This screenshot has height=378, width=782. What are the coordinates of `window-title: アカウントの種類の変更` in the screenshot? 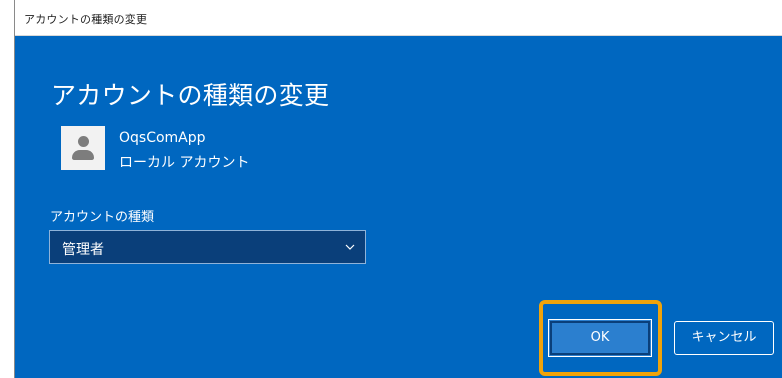 It's located at (86, 19).